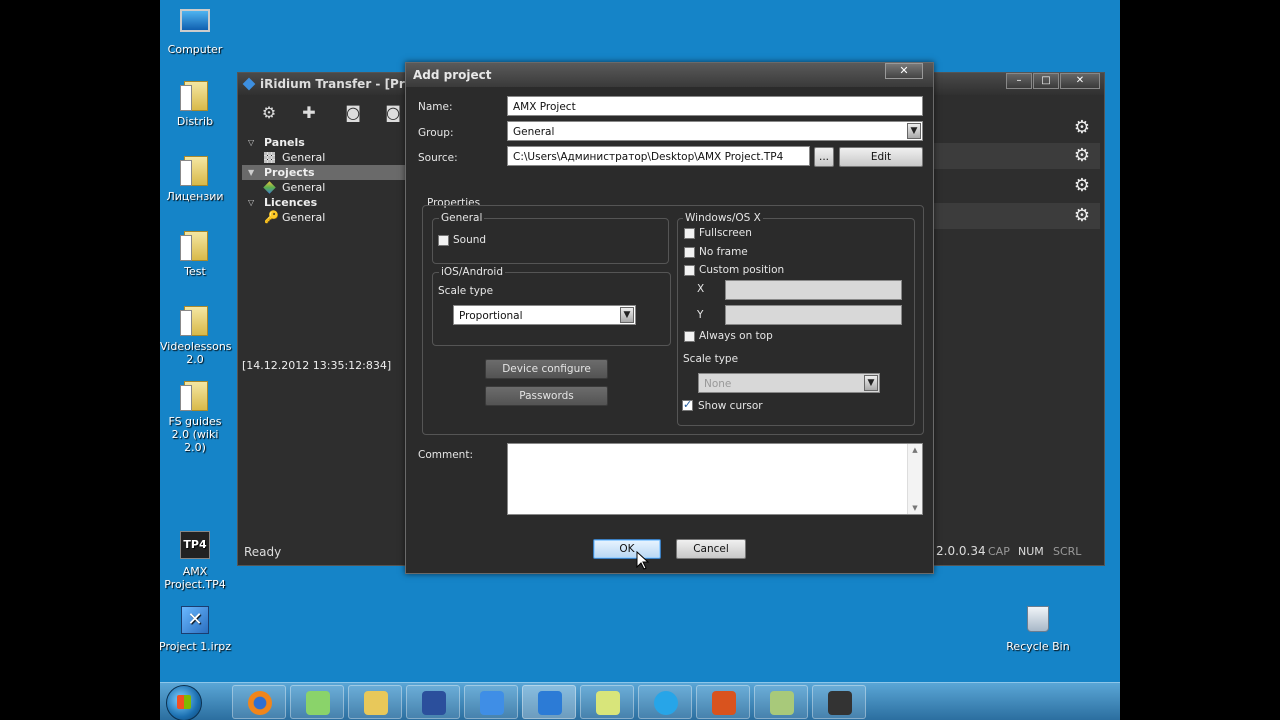 The image size is (1280, 720). I want to click on show-cursor-checkbox, so click(687, 404).